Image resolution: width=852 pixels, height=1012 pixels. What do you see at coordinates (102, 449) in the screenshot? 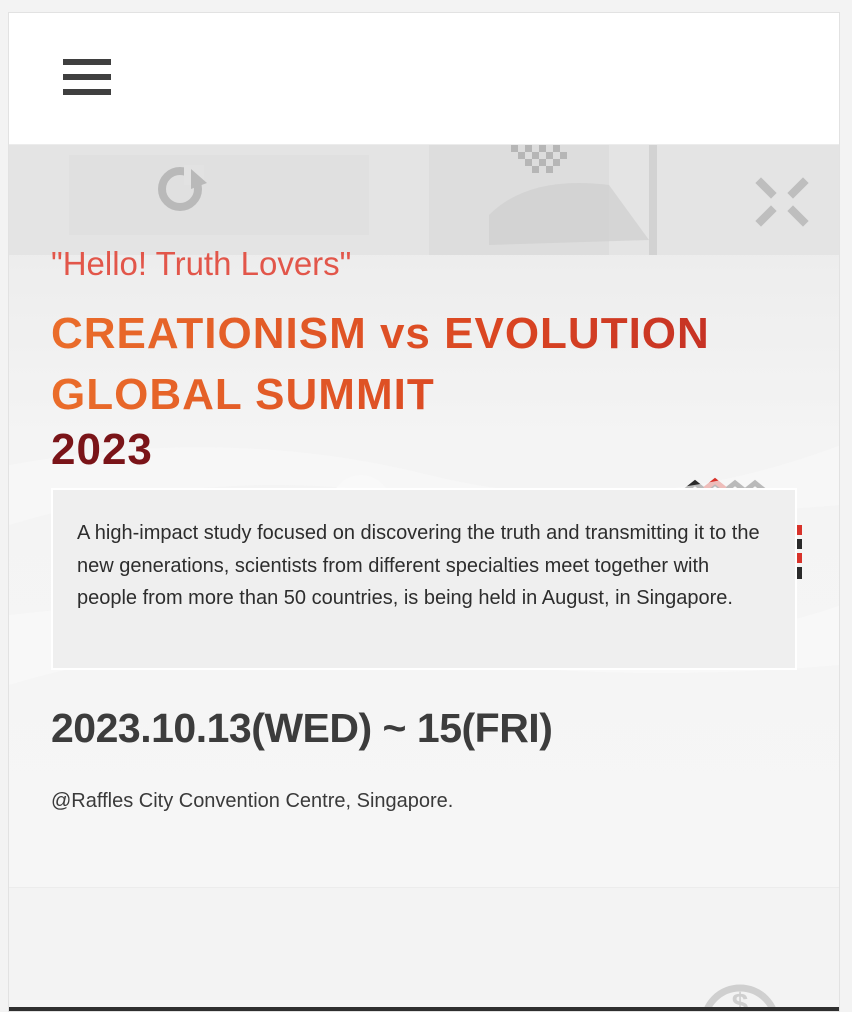
I see `event-year: 2023` at bounding box center [102, 449].